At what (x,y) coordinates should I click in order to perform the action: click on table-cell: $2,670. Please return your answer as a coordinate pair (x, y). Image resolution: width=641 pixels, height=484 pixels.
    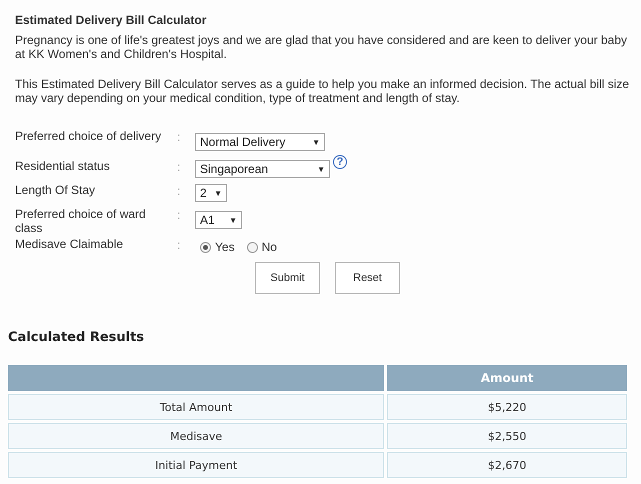
    Looking at the image, I should click on (507, 465).